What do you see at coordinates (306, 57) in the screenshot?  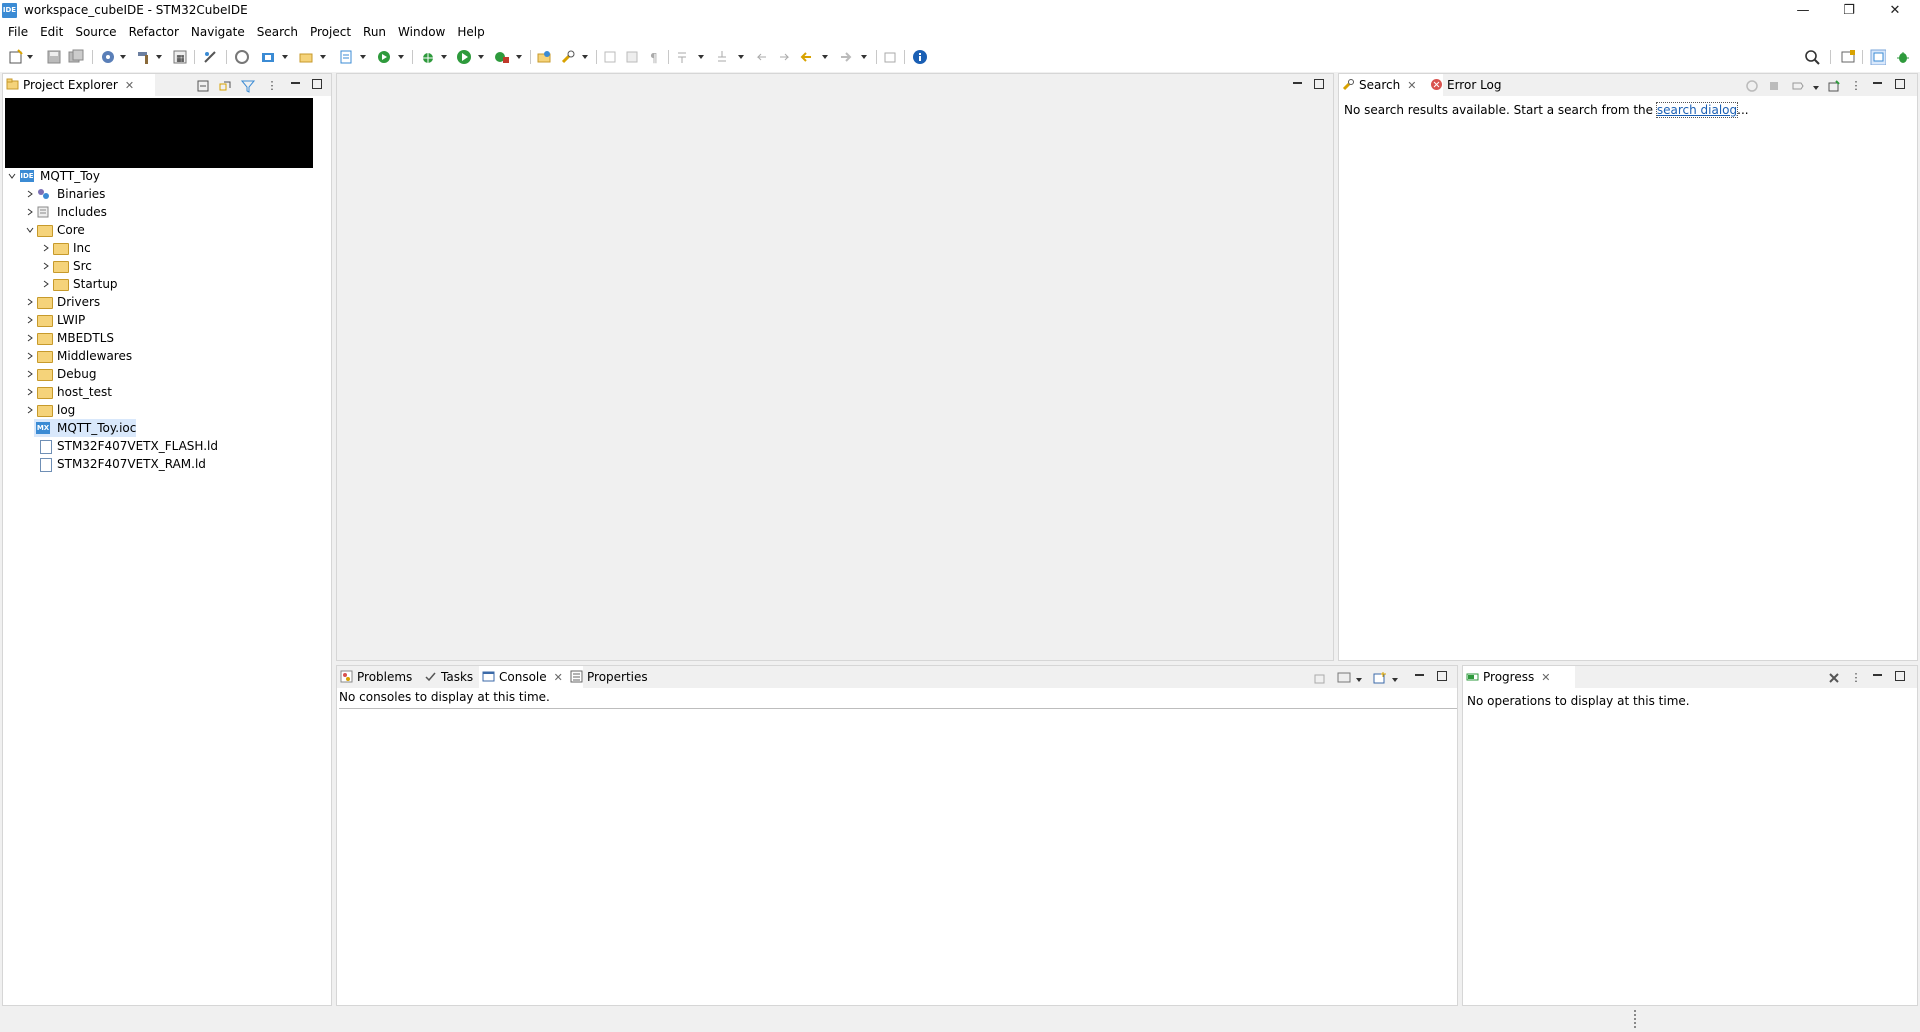 I see `open-folder-icon` at bounding box center [306, 57].